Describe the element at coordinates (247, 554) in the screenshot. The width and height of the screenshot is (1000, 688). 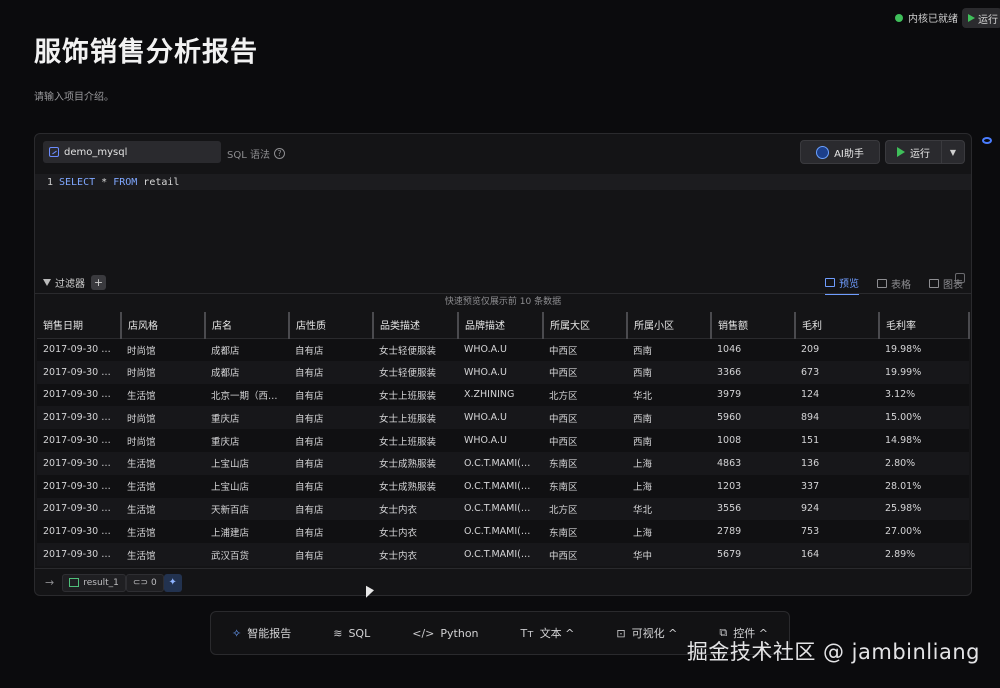
I see `table-cell: 武汉百货` at that location.